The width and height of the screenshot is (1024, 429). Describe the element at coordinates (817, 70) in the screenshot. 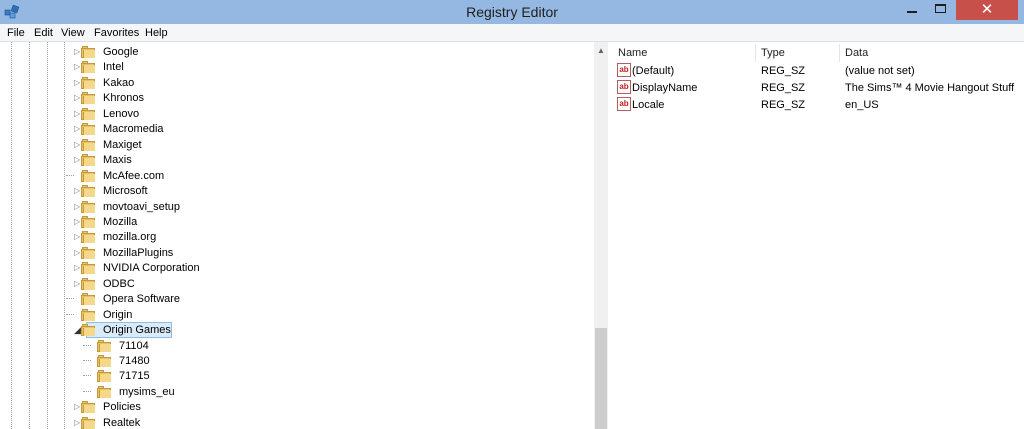

I see `value-row: ab (Default) REG_SZ (value not set)` at that location.